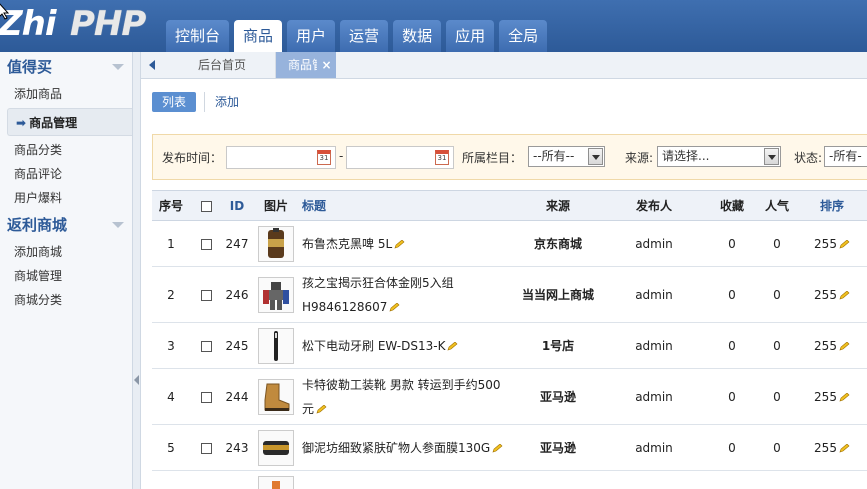 The image size is (867, 489). I want to click on category-label: 所属栏目：, so click(492, 158).